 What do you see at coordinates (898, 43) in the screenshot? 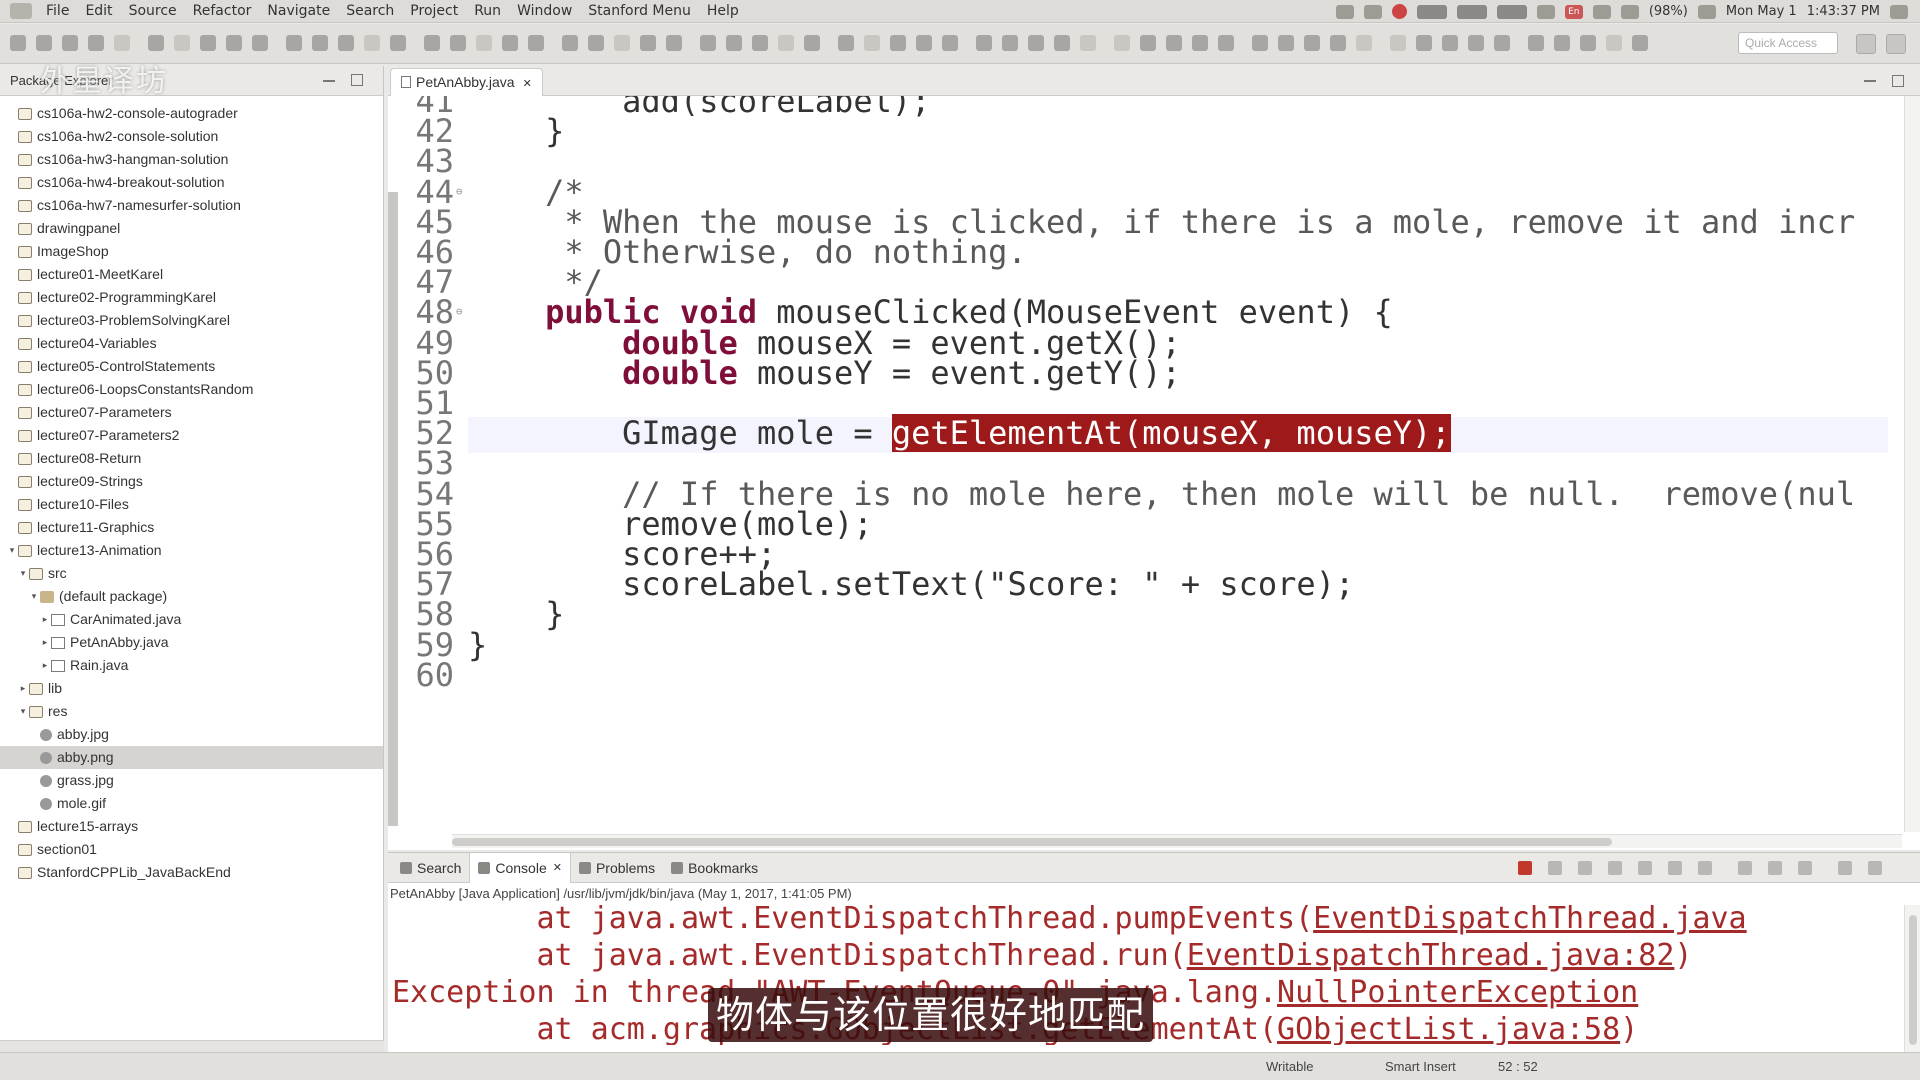
I see `open-task-icon` at bounding box center [898, 43].